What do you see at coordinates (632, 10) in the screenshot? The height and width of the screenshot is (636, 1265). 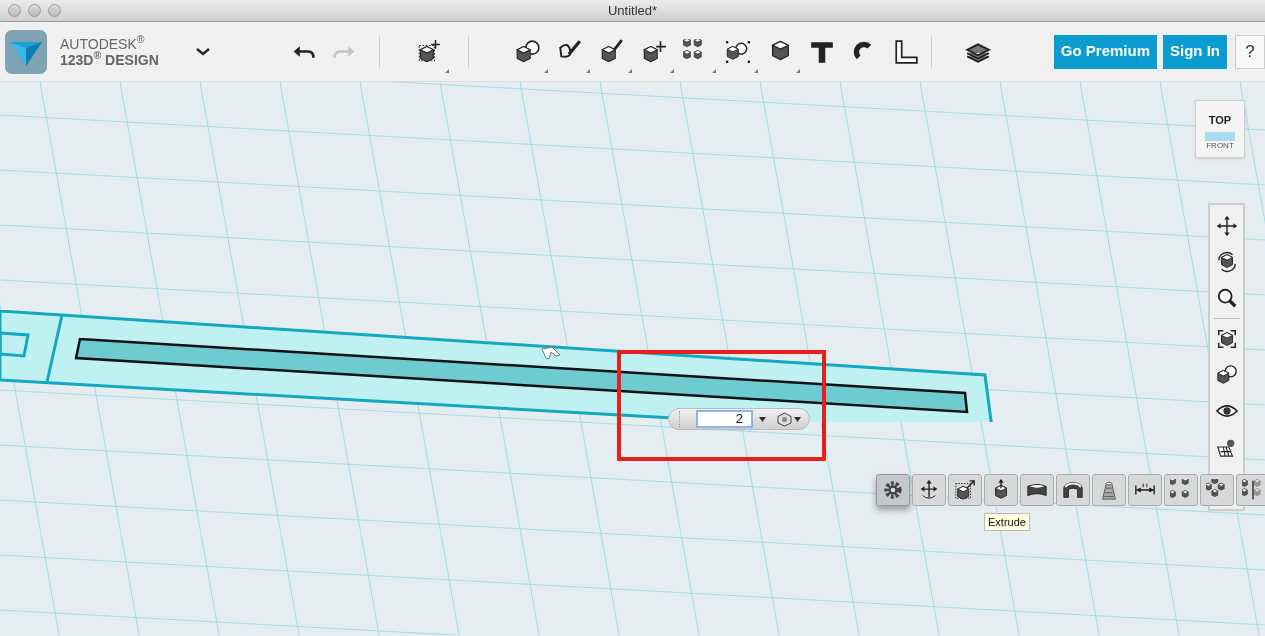 I see `window-title: Untitled*` at bounding box center [632, 10].